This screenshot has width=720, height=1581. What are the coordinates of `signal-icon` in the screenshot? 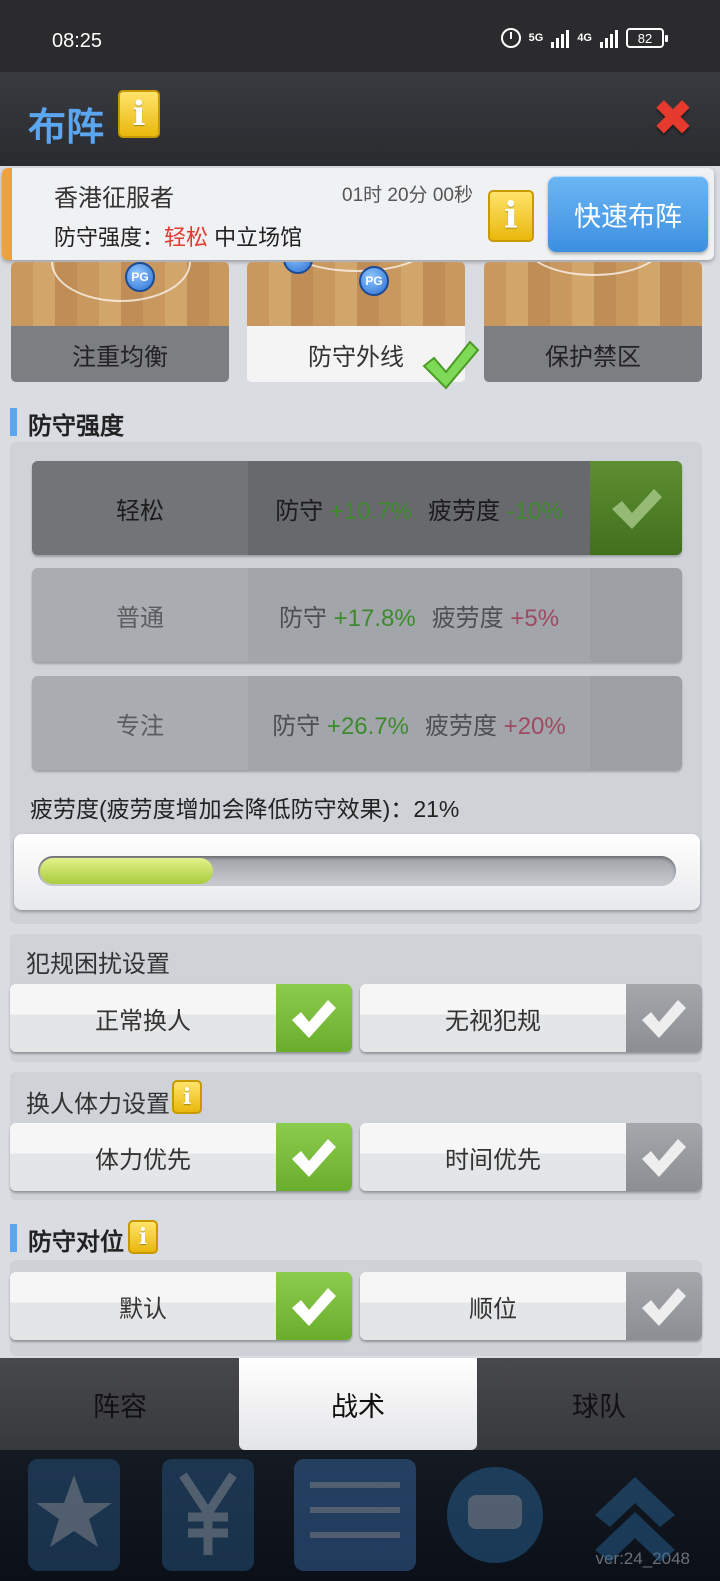 It's located at (560, 38).